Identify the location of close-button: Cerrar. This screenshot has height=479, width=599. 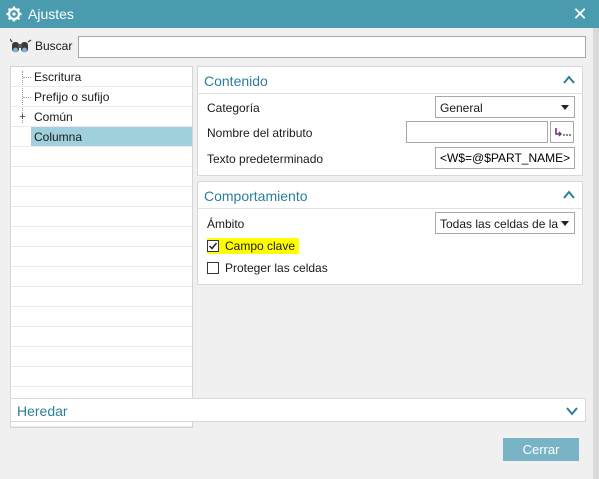
(541, 449).